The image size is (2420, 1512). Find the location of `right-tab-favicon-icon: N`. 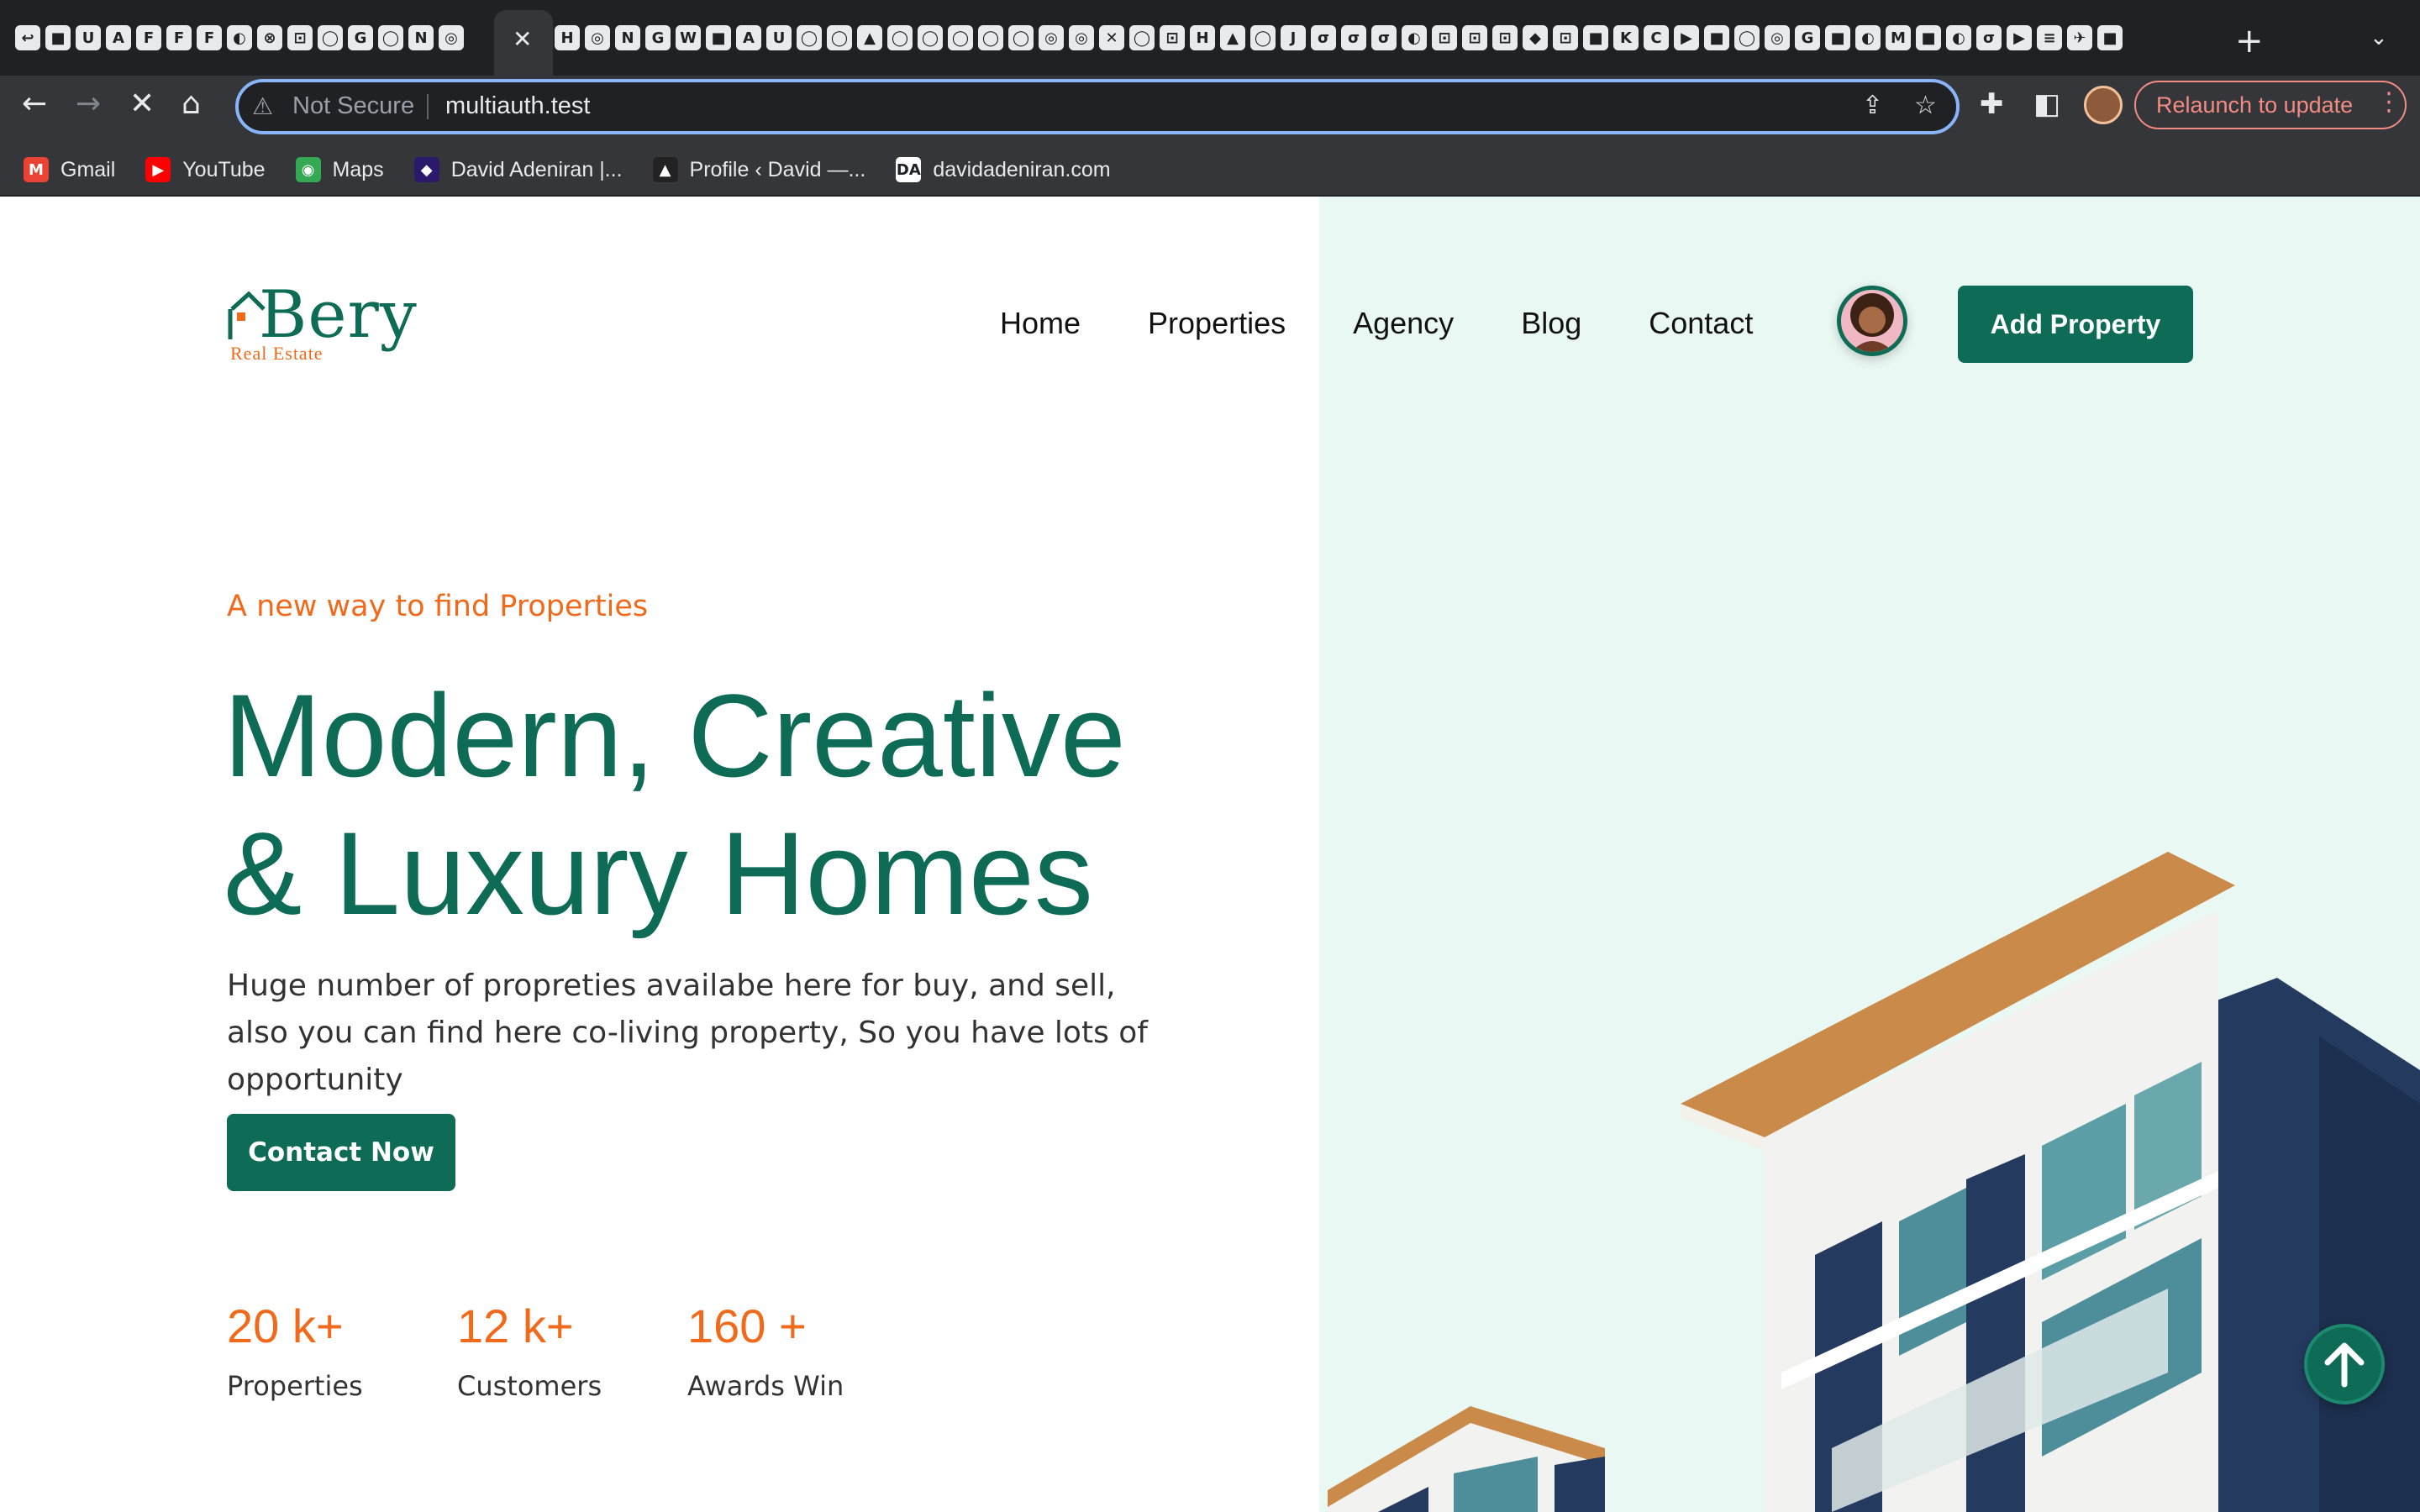

right-tab-favicon-icon: N is located at coordinates (628, 37).